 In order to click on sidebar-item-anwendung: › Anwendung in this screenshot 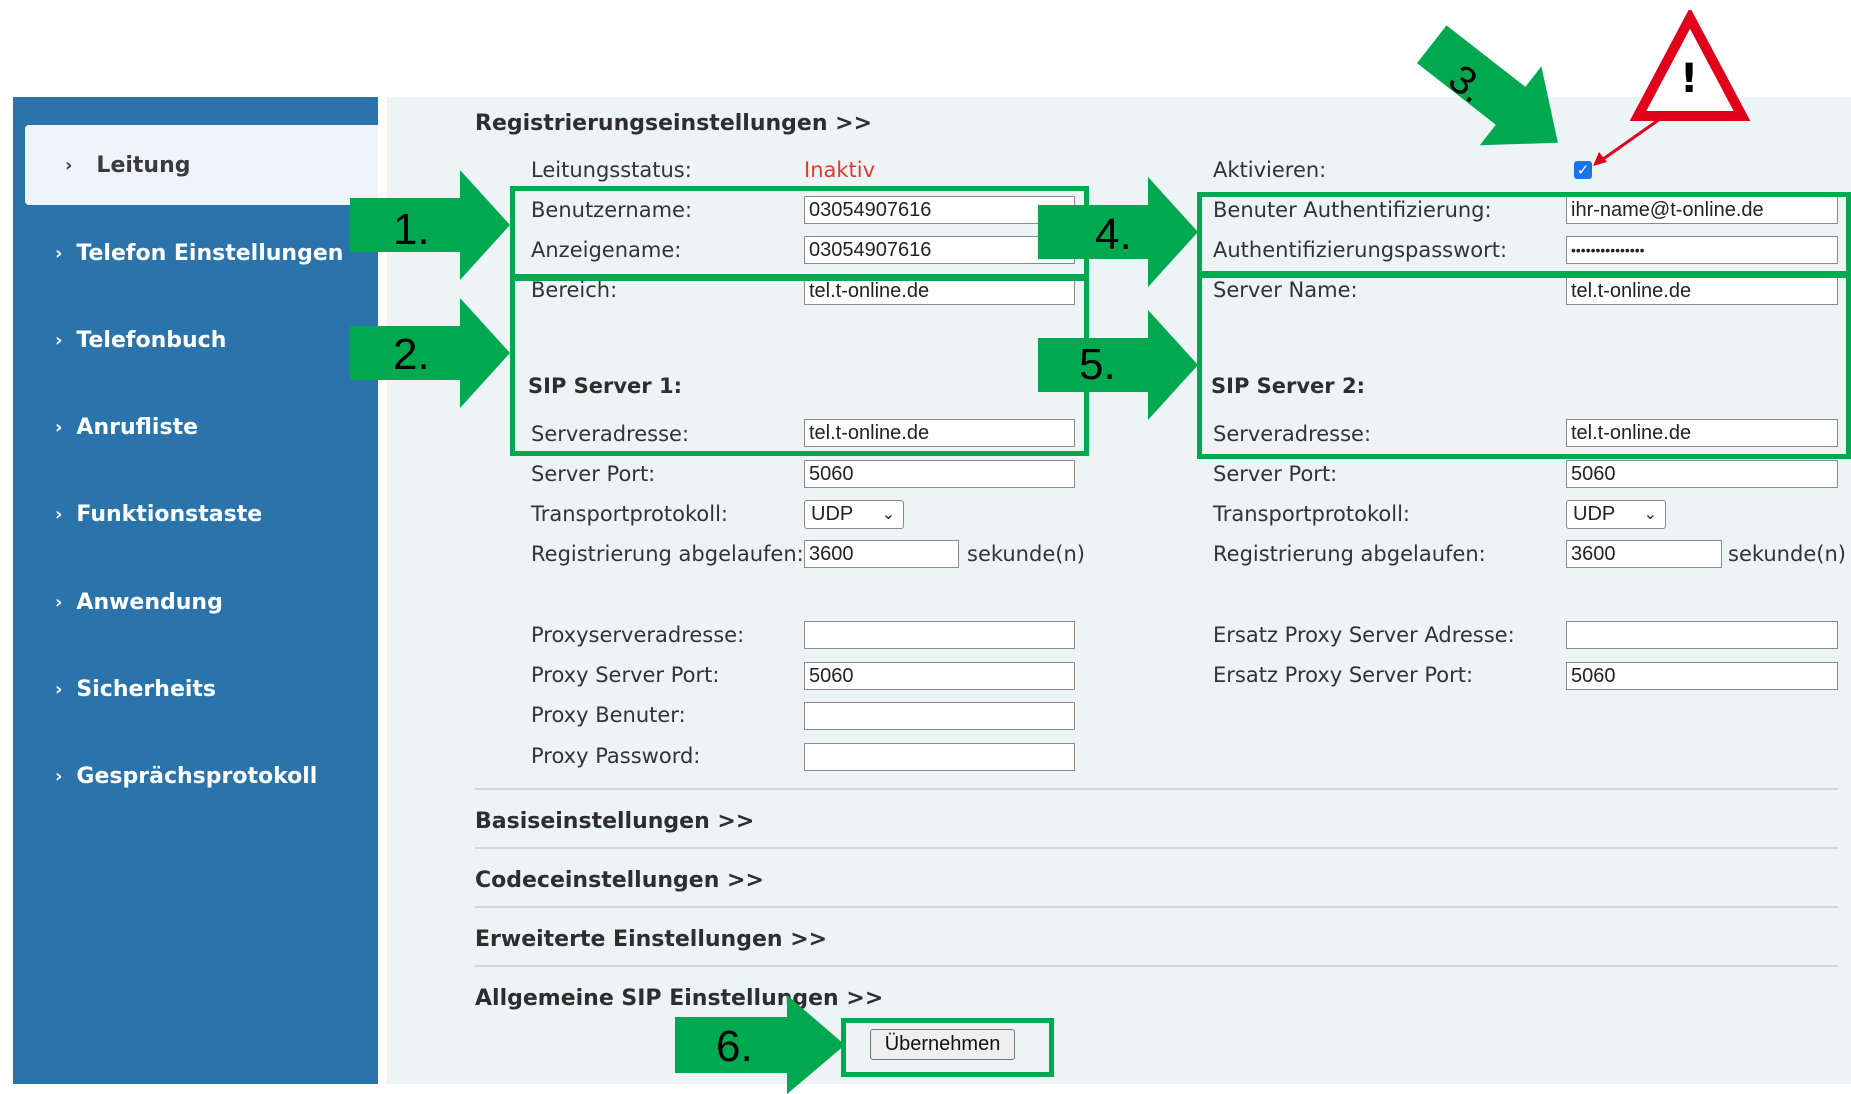, I will do `click(195, 602)`.